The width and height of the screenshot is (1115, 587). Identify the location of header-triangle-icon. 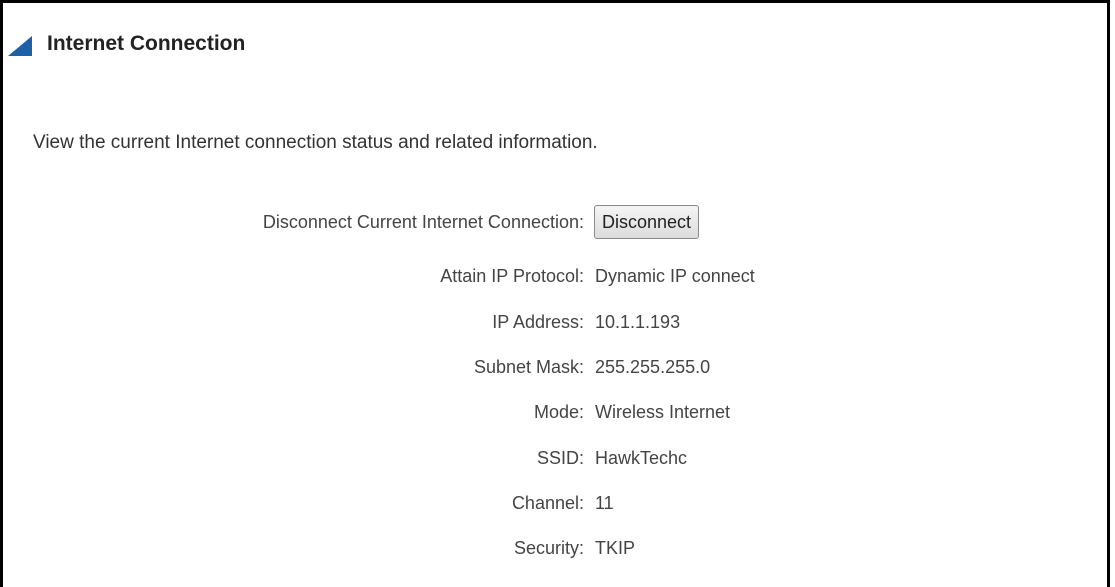
(20, 46).